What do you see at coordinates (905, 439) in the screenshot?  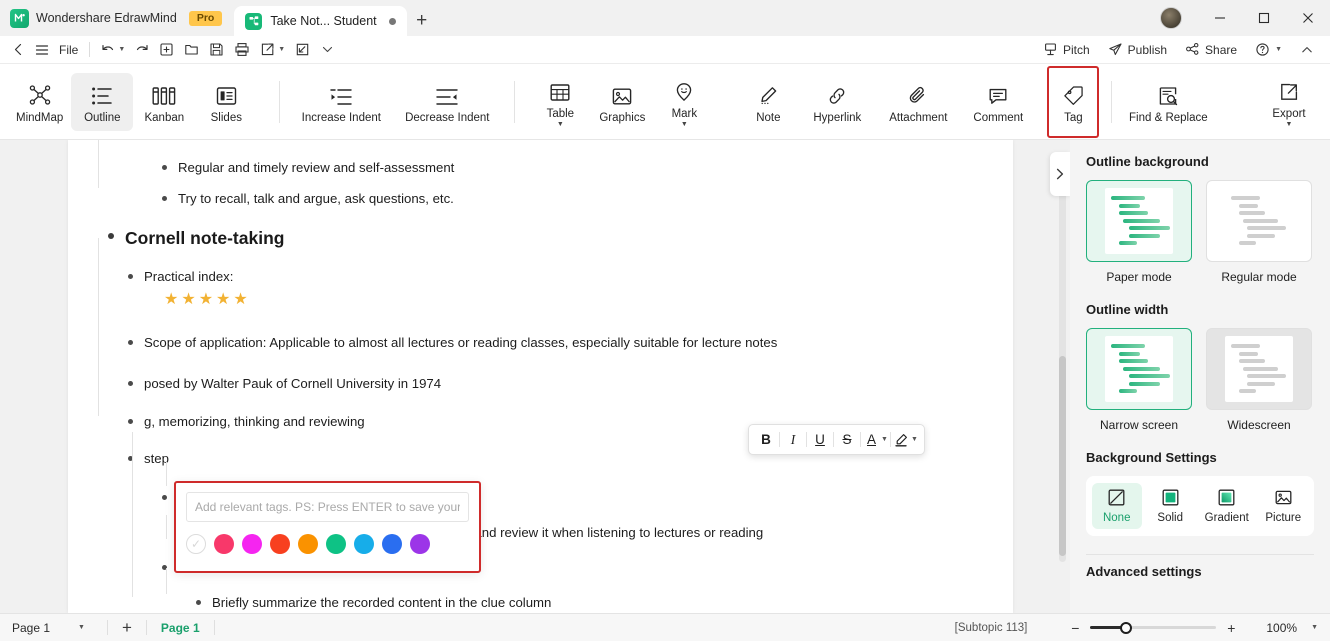 I see `highlight-color-button: ▼` at bounding box center [905, 439].